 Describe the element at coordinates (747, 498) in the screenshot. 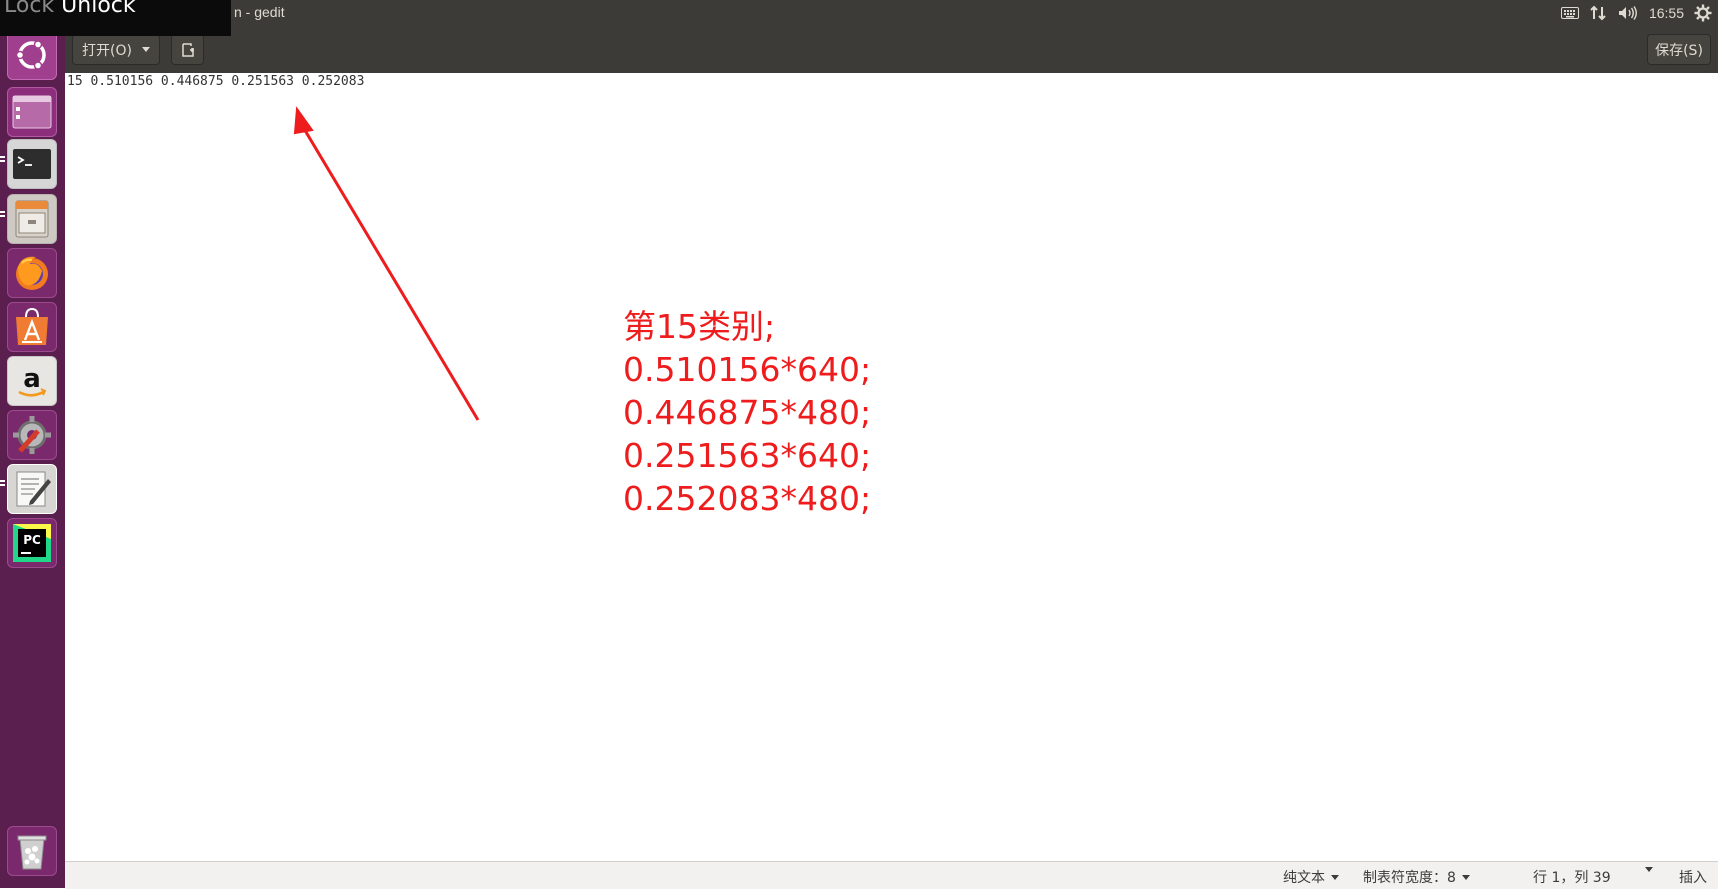

I see `annotation-line: 0.252083*480;` at that location.